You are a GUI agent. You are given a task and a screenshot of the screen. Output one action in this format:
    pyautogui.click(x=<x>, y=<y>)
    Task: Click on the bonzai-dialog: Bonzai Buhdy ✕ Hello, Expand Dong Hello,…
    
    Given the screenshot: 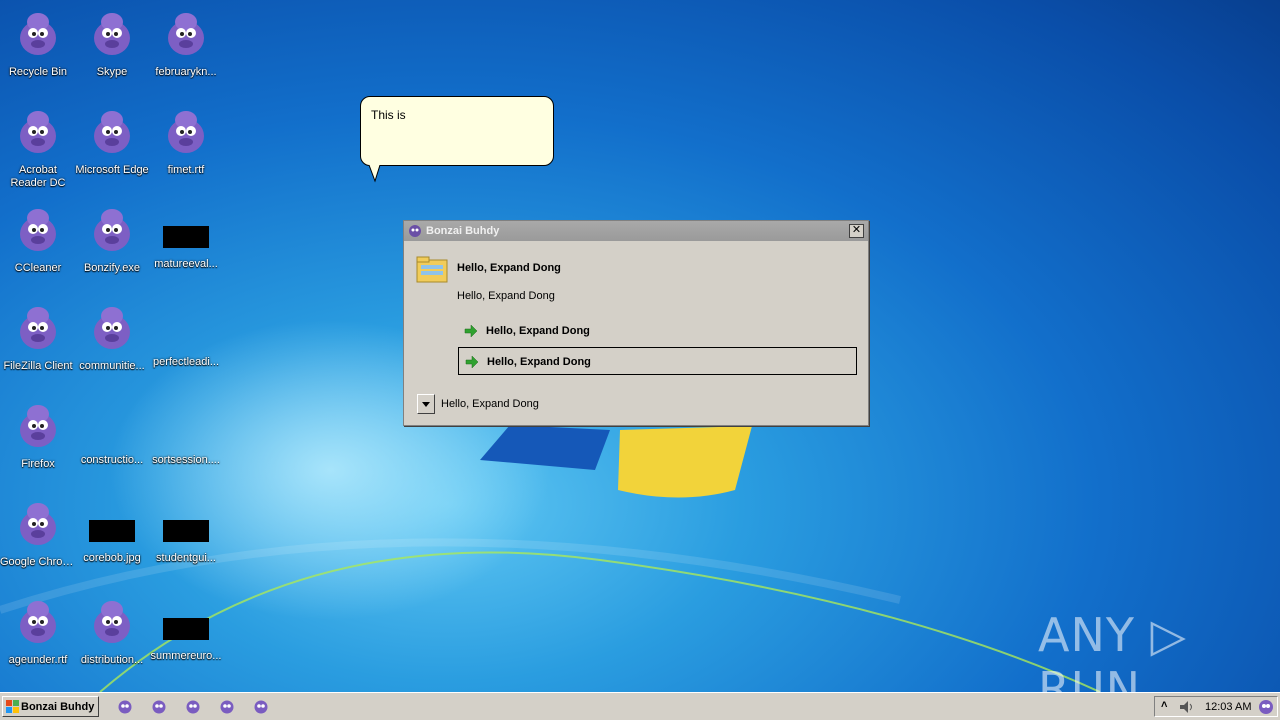 What is the action you would take?
    pyautogui.click(x=636, y=323)
    